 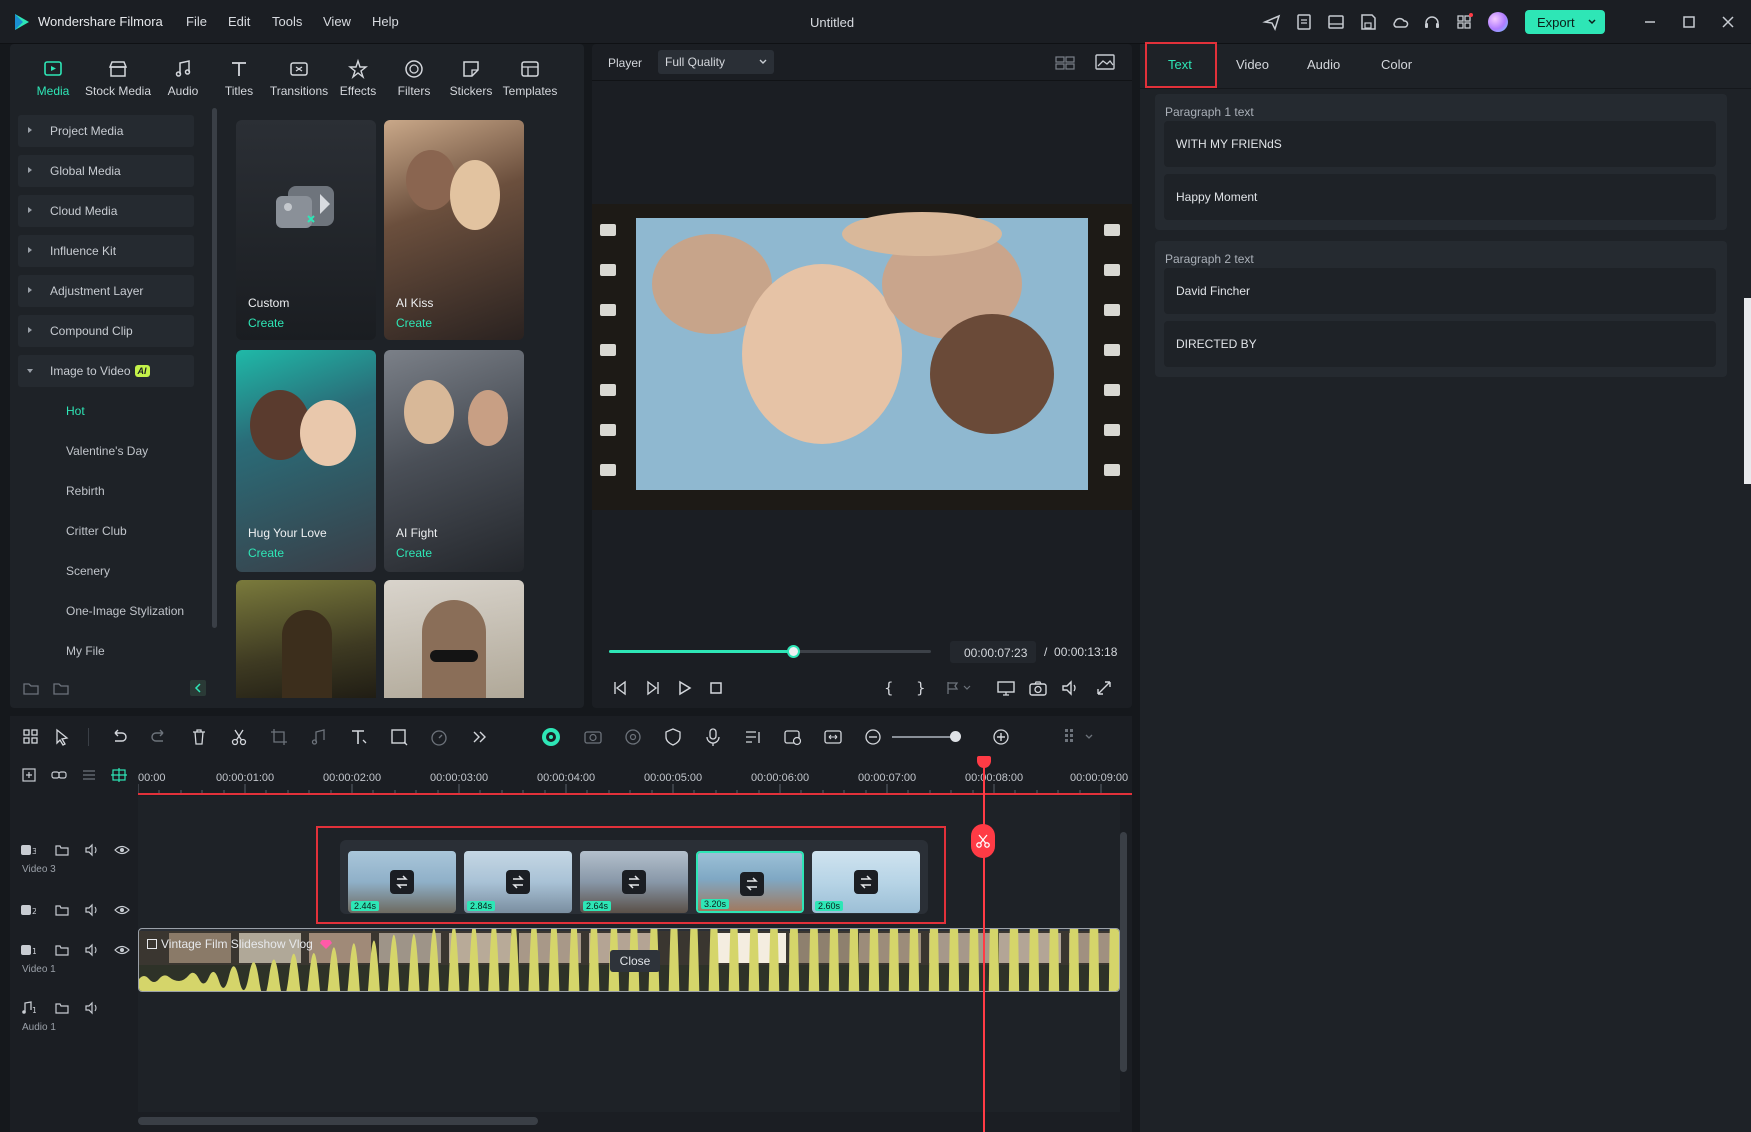 What do you see at coordinates (85, 491) in the screenshot?
I see `tree-sub-rebirth: Rebirth` at bounding box center [85, 491].